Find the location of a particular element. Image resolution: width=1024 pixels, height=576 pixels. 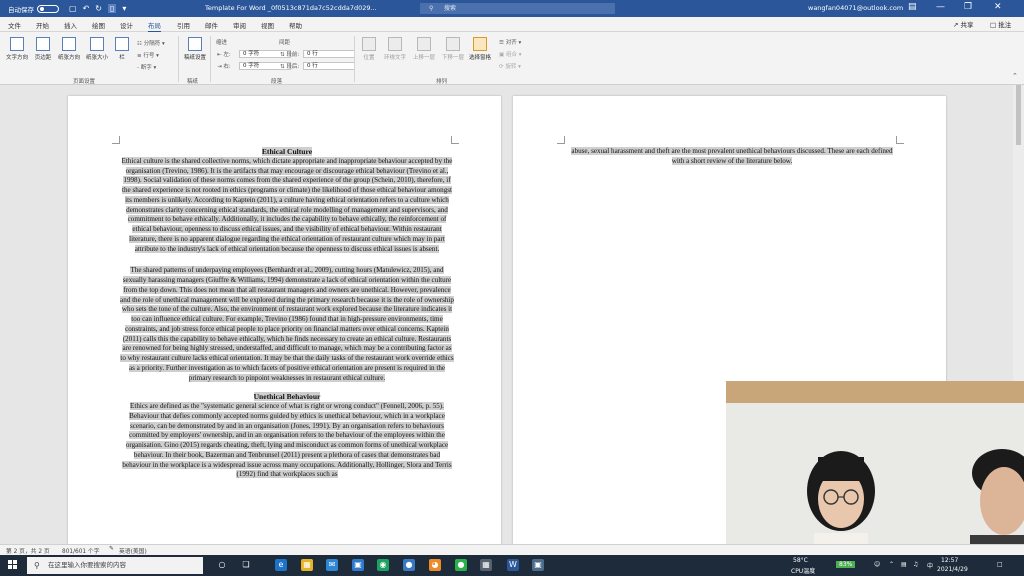

screen-recorder-icon: ▣ is located at coordinates (538, 565).